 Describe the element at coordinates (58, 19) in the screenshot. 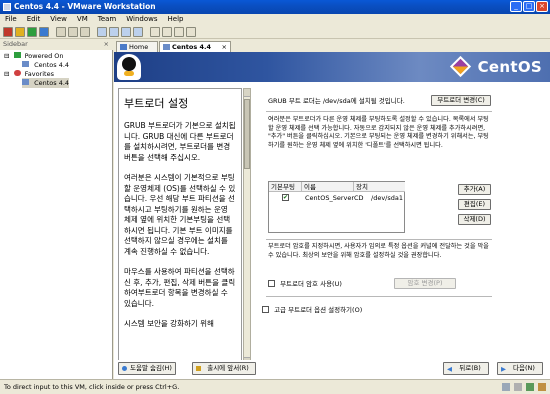

I see `menu-view: View` at that location.